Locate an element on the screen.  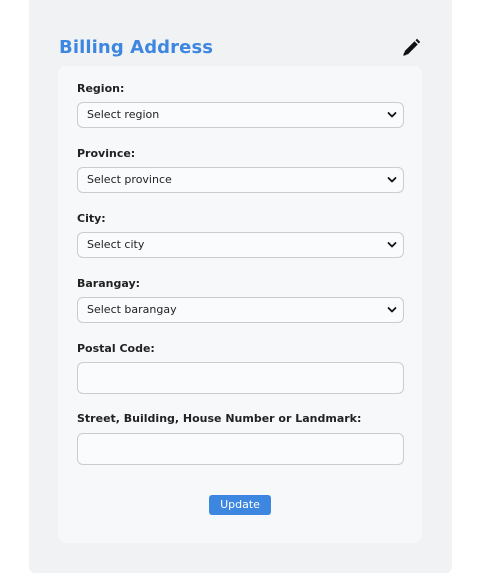
city-select: Select city is located at coordinates (240, 245).